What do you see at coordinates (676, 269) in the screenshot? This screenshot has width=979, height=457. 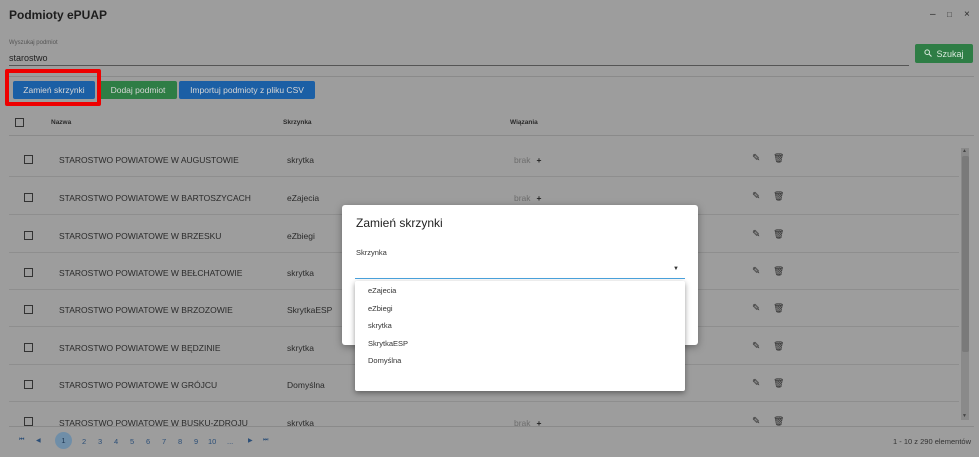 I see `dropdown-arrow-icon: ▼` at bounding box center [676, 269].